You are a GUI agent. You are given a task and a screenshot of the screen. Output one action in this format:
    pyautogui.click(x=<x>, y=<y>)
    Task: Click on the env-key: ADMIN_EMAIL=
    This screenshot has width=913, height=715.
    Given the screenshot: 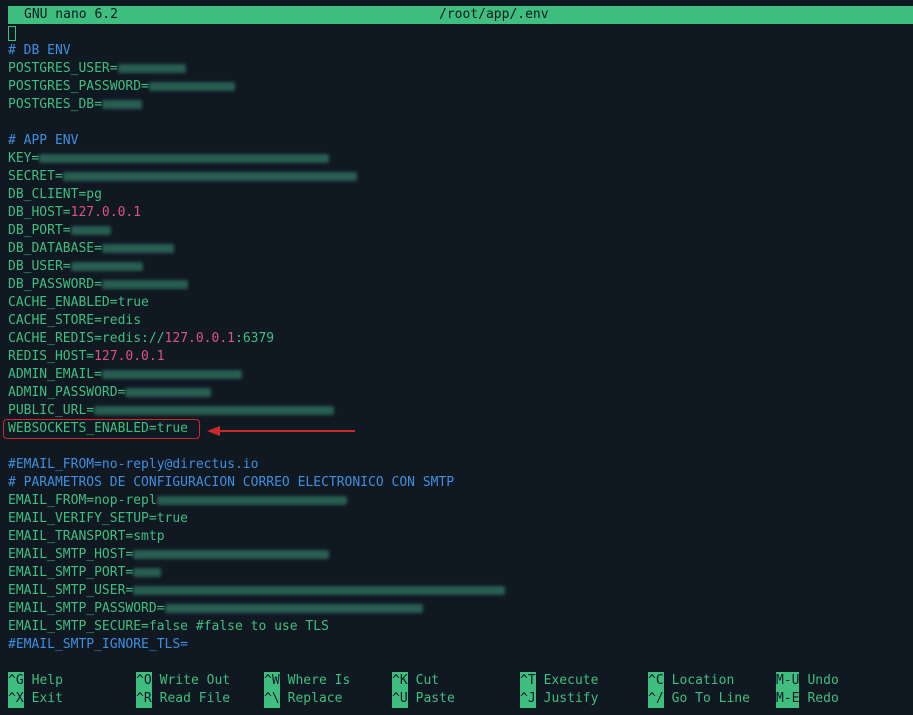 What is the action you would take?
    pyautogui.click(x=55, y=374)
    